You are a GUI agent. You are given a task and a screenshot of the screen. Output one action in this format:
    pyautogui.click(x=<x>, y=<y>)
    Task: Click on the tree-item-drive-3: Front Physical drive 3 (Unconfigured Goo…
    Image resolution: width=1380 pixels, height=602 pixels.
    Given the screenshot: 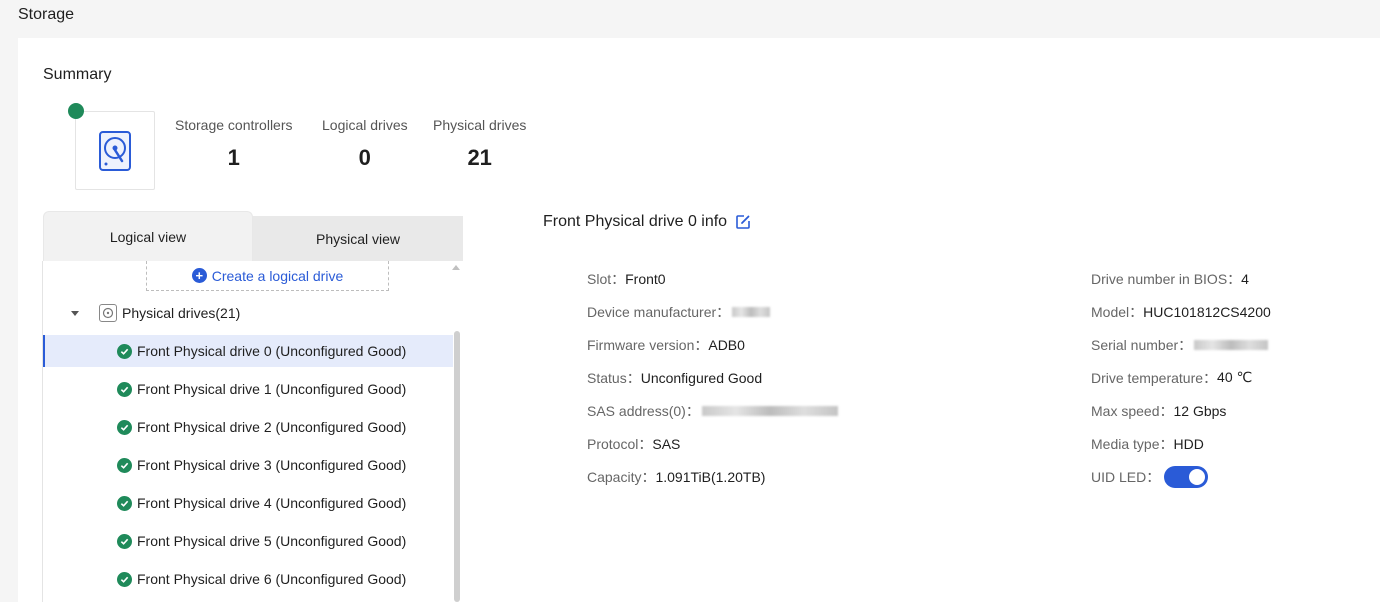 What is the action you would take?
    pyautogui.click(x=248, y=465)
    